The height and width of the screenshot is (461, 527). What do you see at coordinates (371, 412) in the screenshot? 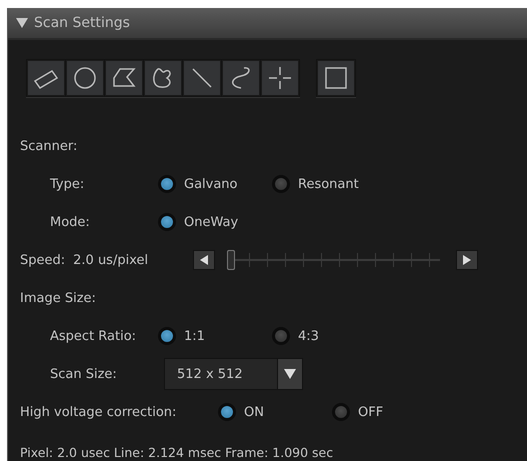
I see `option-label: OFF` at bounding box center [371, 412].